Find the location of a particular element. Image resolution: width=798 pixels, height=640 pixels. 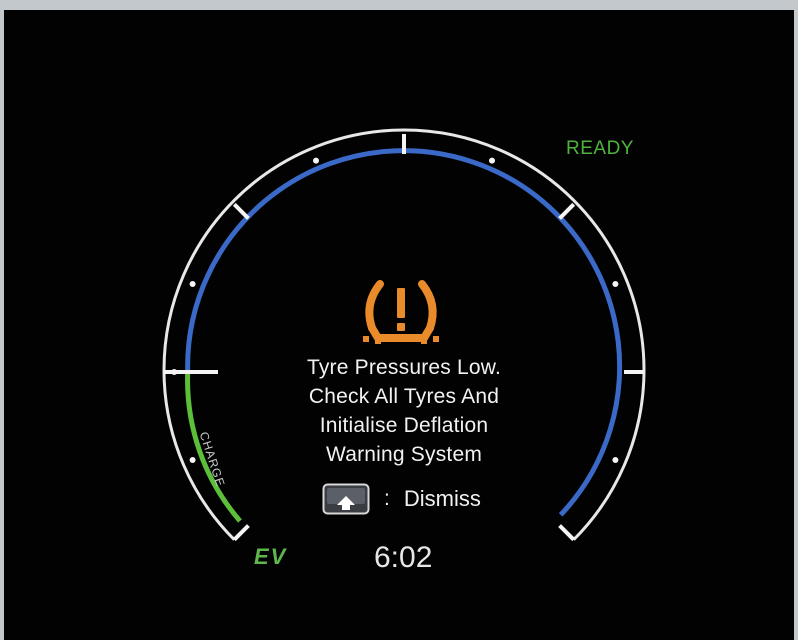

warning-line: Check All Tyres And is located at coordinates (404, 396).